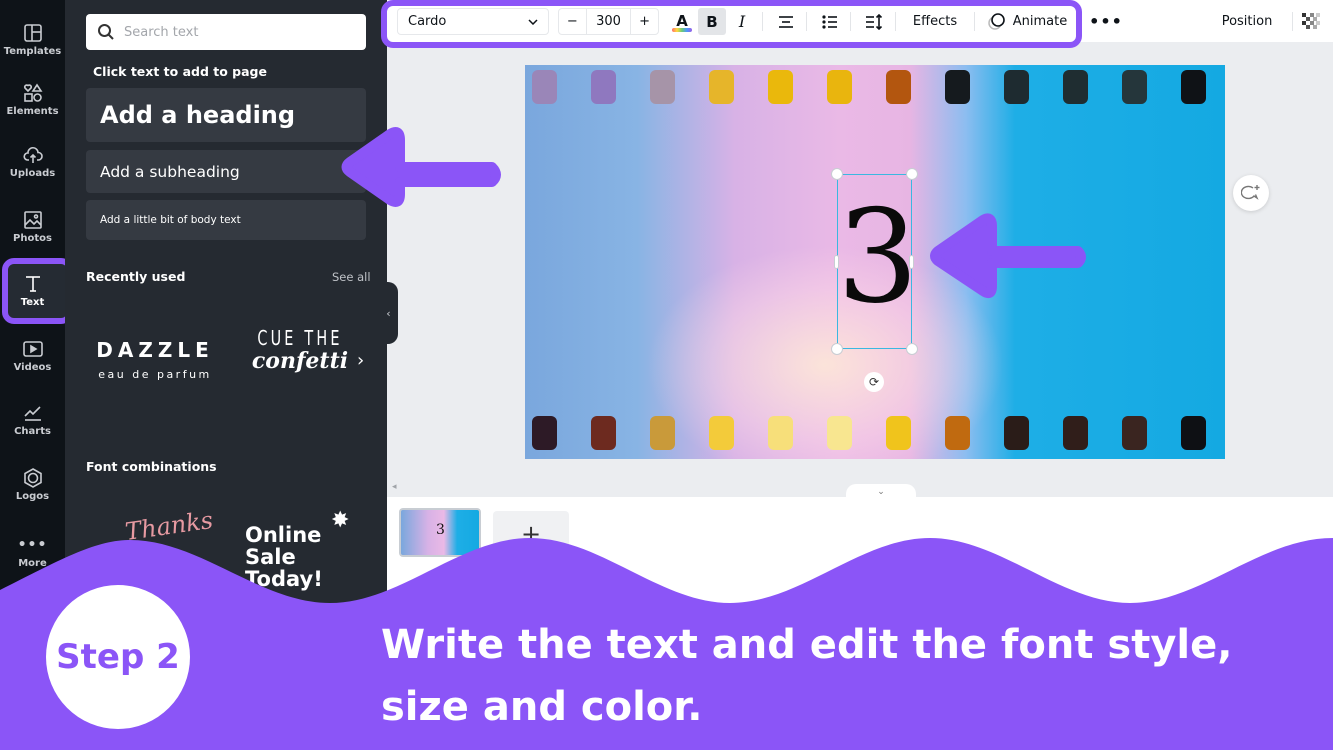 The image size is (1333, 750). I want to click on rail-label: More, so click(32, 563).